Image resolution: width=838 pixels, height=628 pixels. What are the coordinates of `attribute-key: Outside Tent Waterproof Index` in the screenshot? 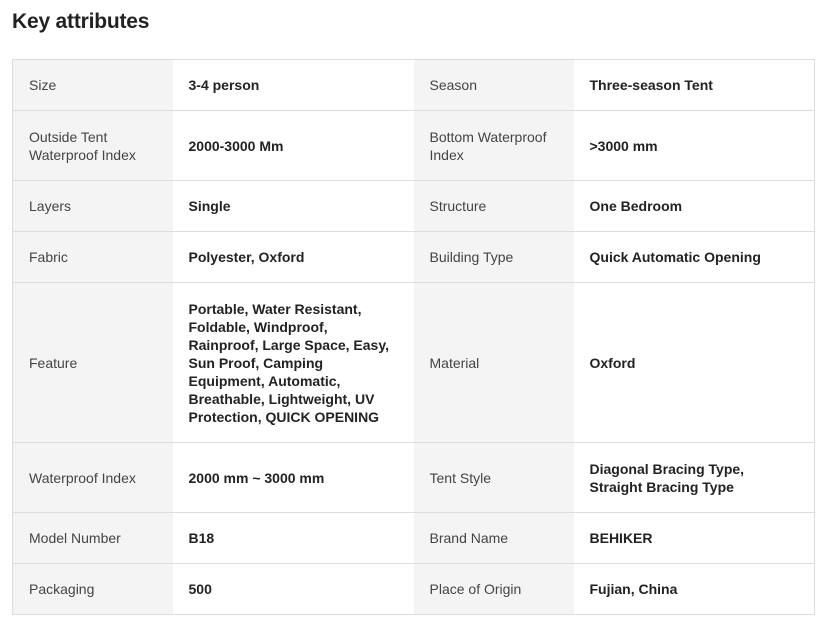 It's located at (92, 145).